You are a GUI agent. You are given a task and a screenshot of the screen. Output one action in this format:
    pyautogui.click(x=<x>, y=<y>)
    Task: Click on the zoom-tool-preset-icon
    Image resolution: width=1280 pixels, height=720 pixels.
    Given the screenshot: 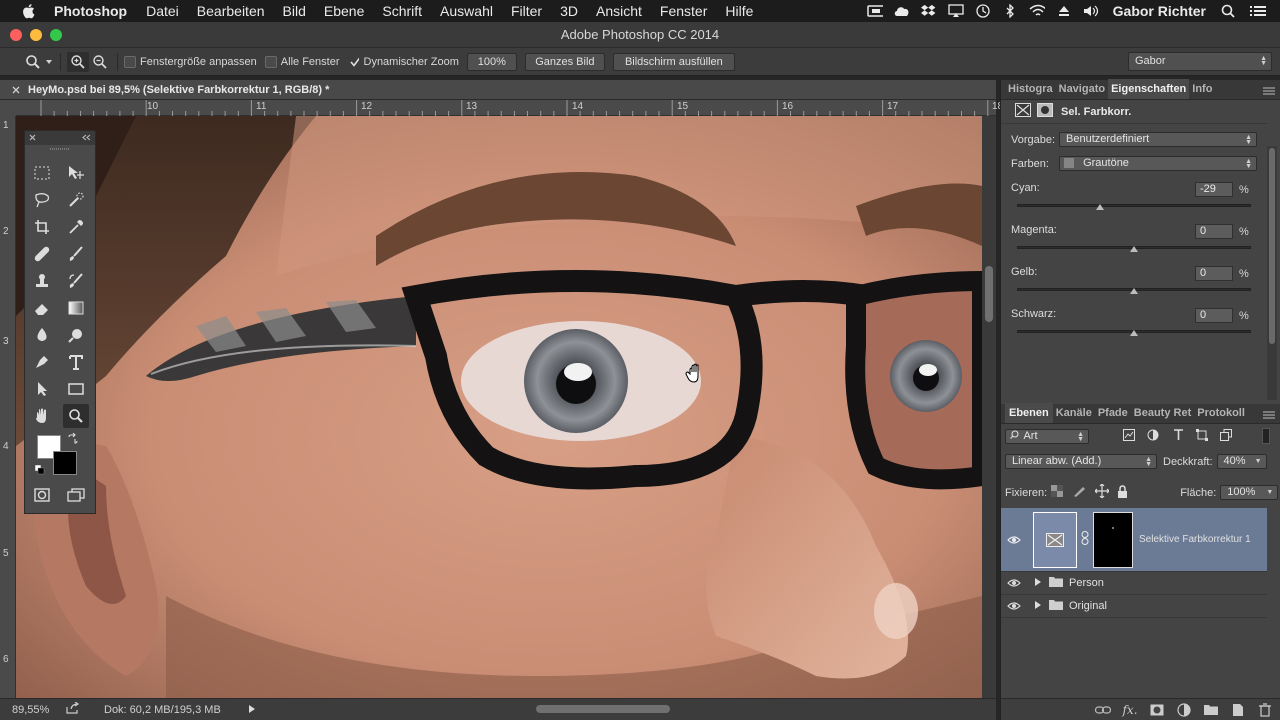 What is the action you would take?
    pyautogui.click(x=33, y=62)
    